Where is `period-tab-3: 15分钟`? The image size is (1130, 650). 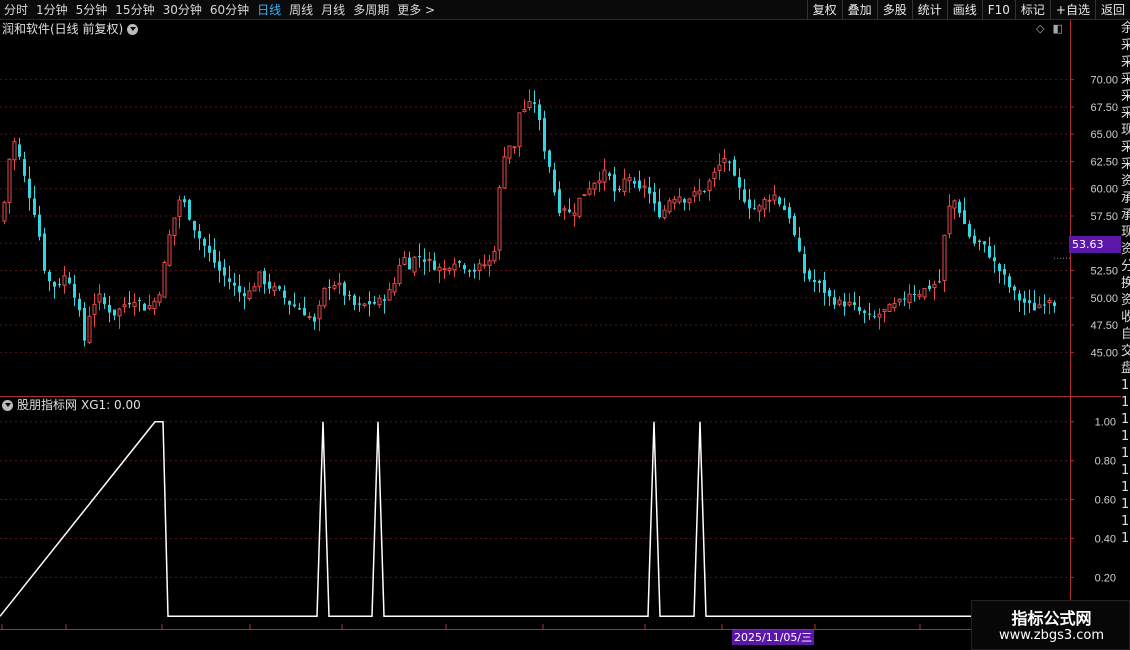
period-tab-3: 15分钟 is located at coordinates (134, 10).